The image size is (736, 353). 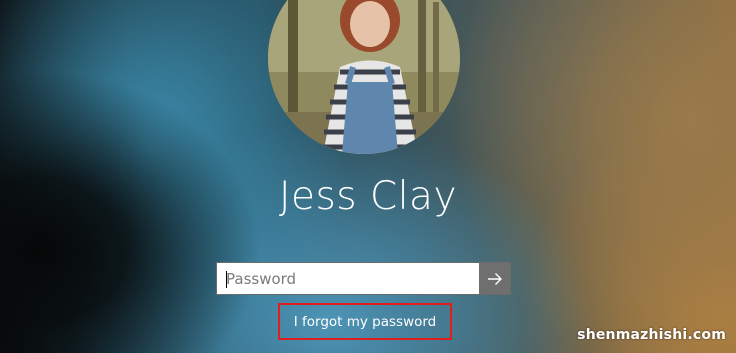 I want to click on user-name: Jess Clay, so click(x=368, y=196).